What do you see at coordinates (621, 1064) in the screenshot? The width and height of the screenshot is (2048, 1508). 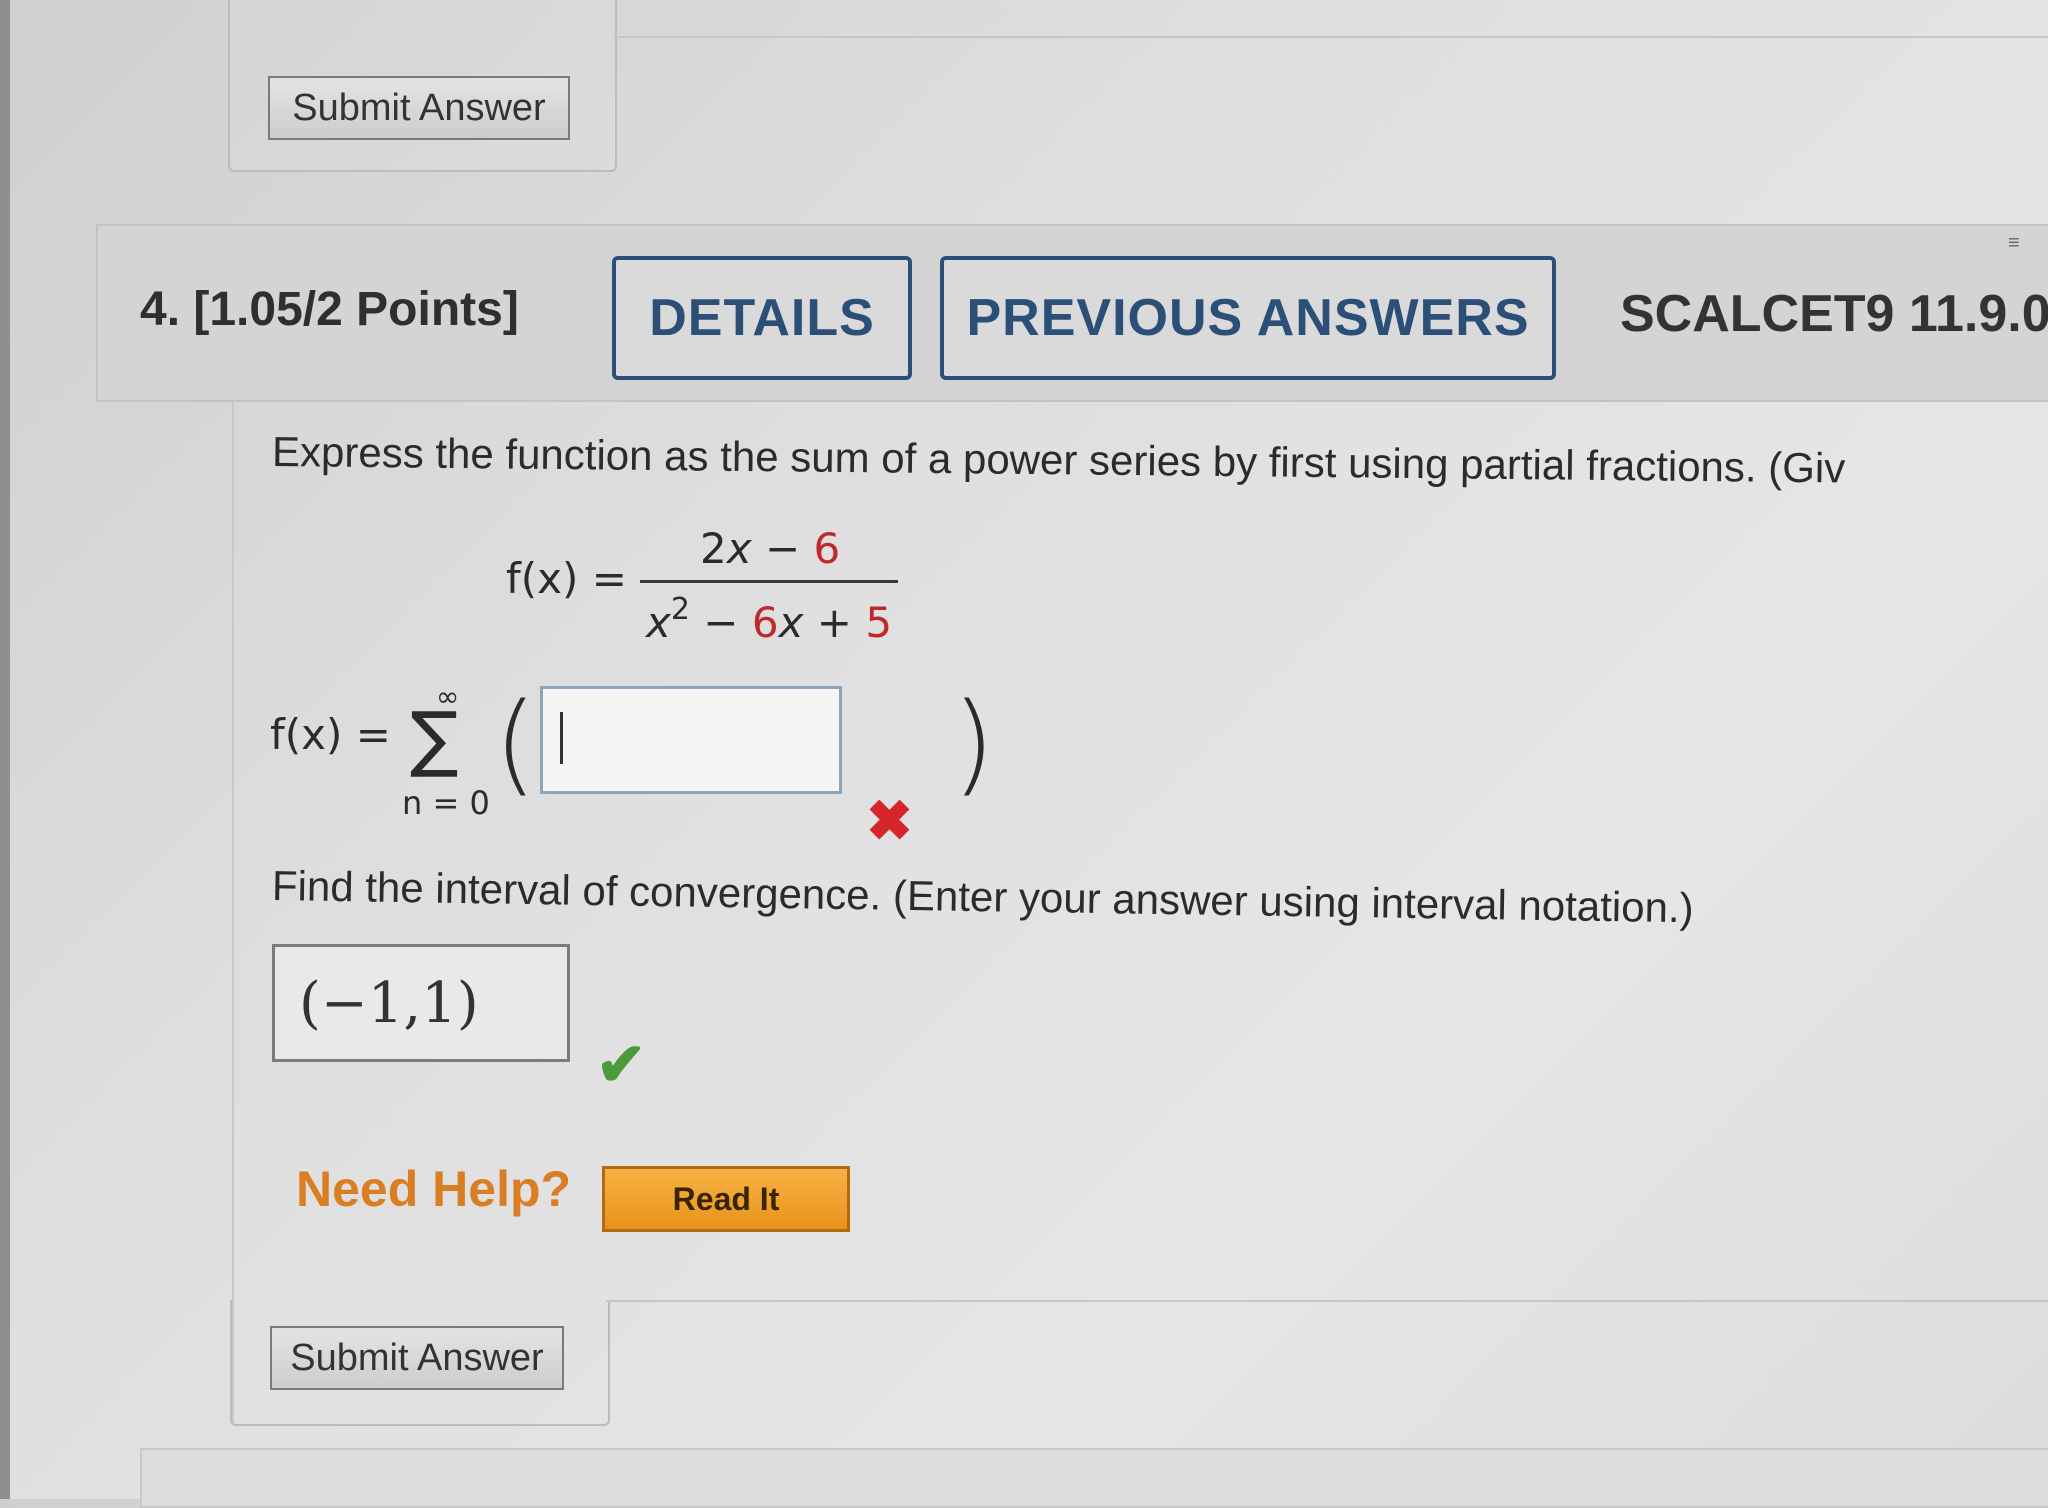 I see `correct-check-icon: ✔` at bounding box center [621, 1064].